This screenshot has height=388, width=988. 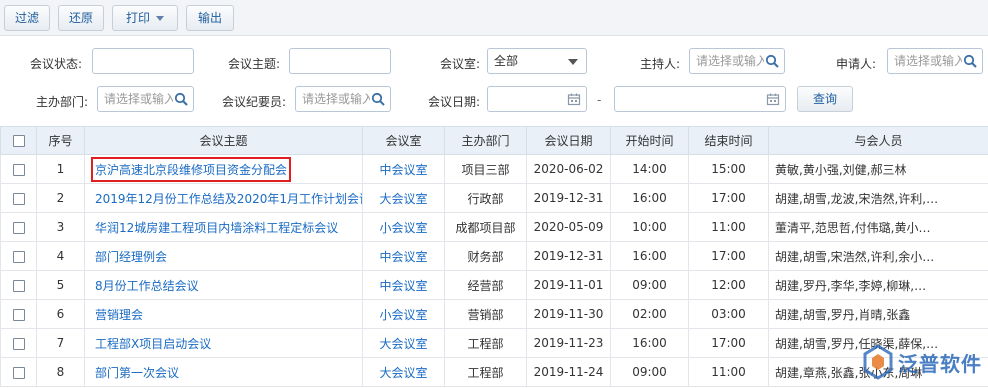 I want to click on reset-button: 还原, so click(x=81, y=18).